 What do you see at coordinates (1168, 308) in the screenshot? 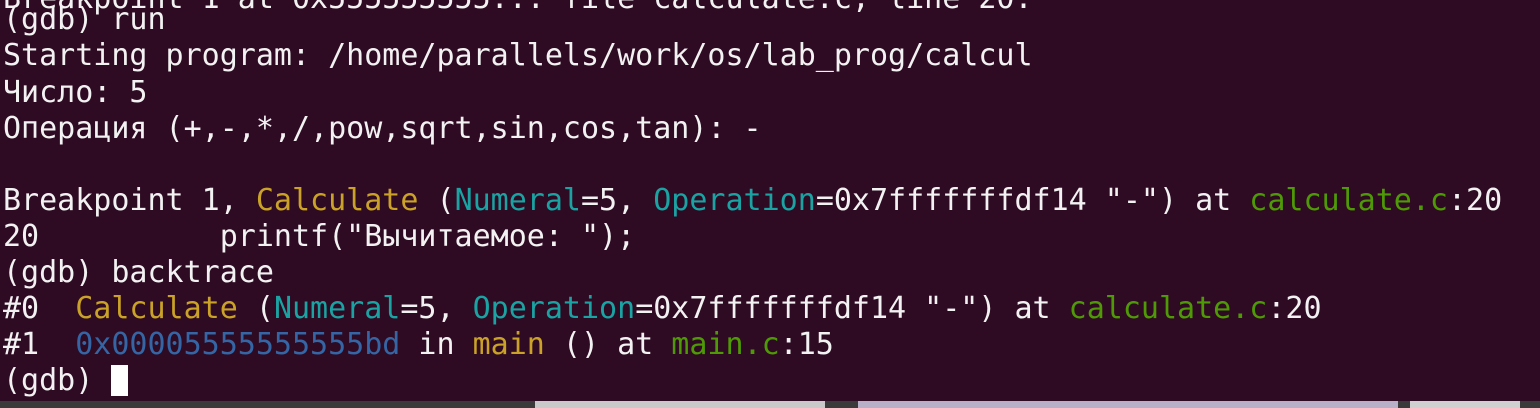
I see `frame0-file: calculate.c` at bounding box center [1168, 308].